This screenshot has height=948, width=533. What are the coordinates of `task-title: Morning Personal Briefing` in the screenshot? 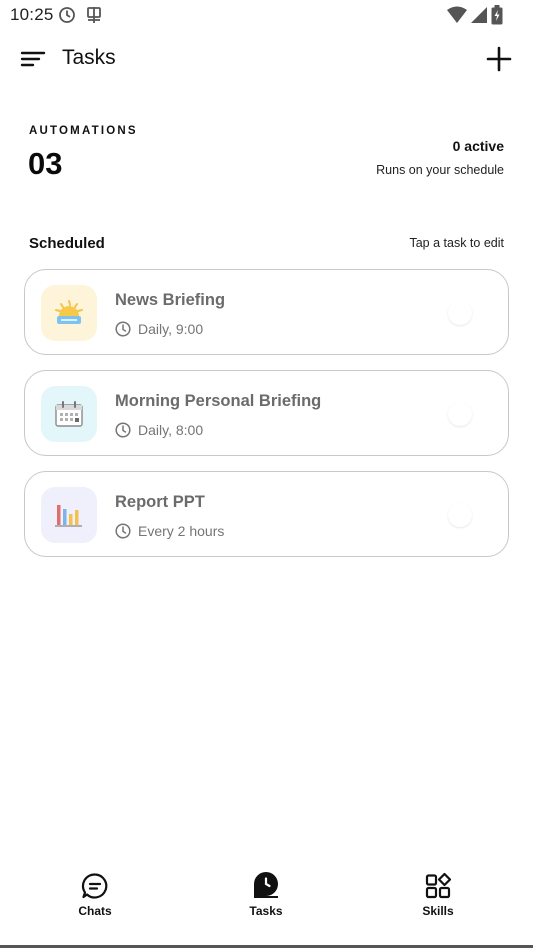 It's located at (218, 401).